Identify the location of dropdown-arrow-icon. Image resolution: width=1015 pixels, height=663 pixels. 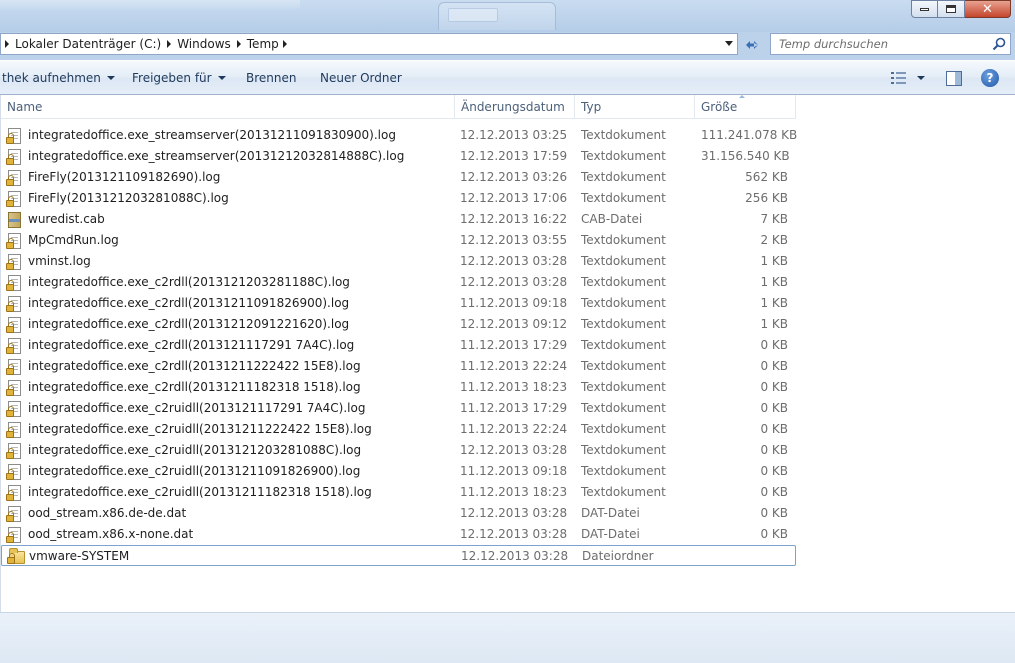
(921, 78).